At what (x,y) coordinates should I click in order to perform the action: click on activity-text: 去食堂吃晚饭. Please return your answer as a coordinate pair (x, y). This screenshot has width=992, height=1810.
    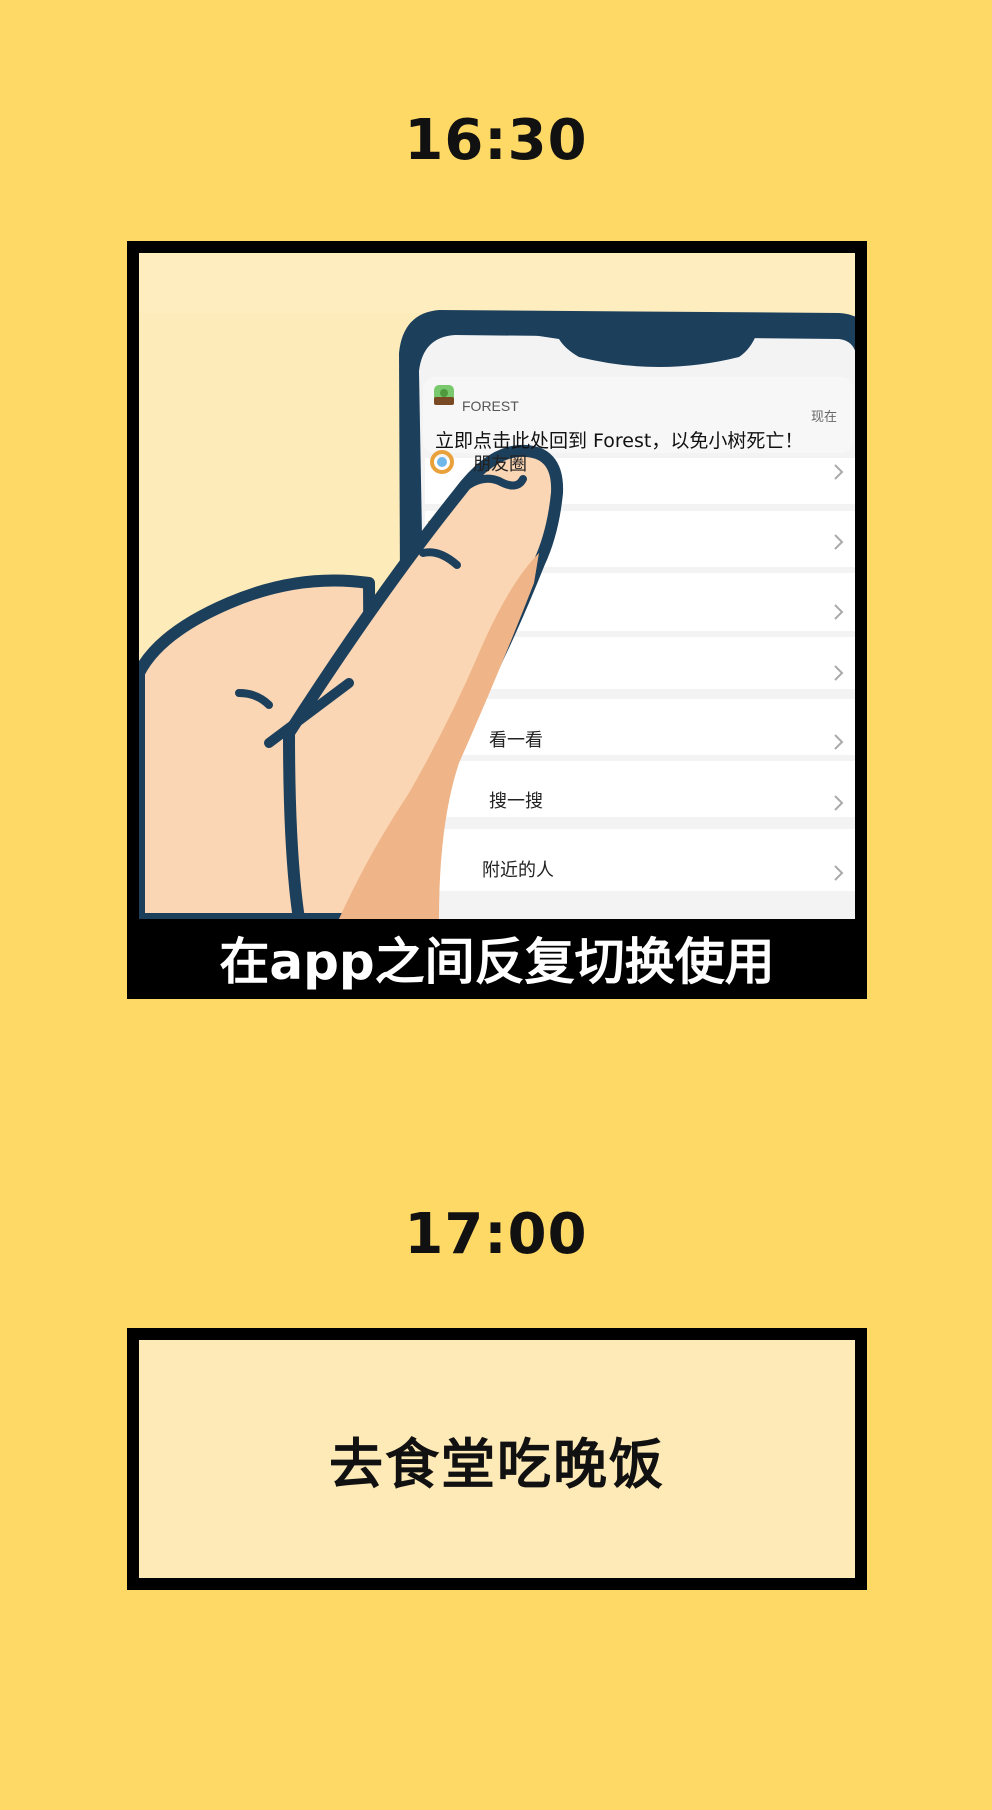
    Looking at the image, I should click on (497, 1464).